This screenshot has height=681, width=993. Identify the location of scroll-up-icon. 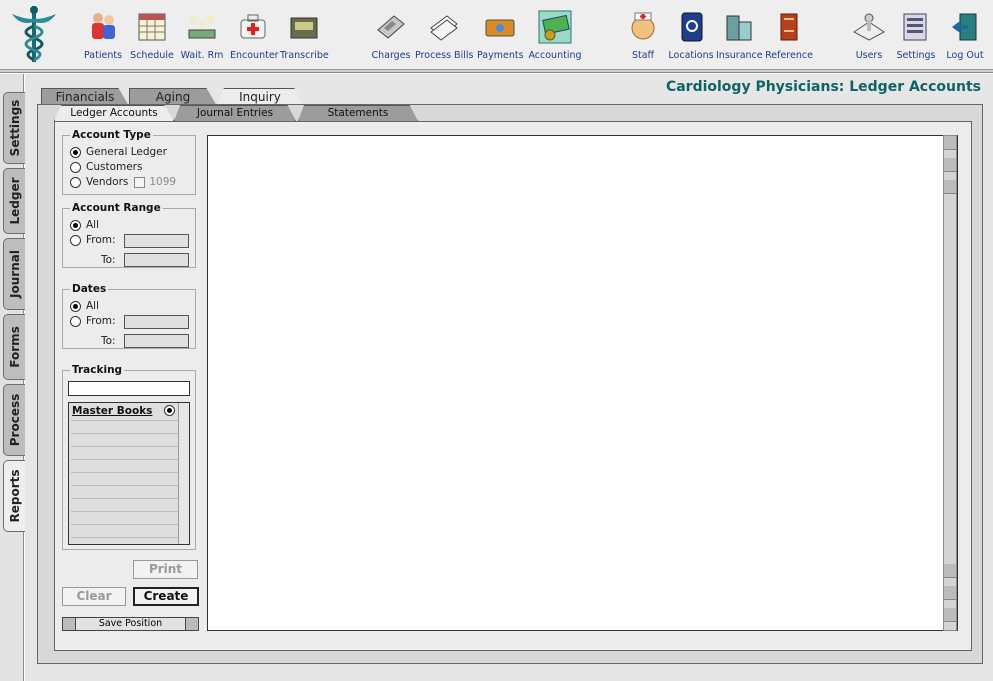
(950, 187).